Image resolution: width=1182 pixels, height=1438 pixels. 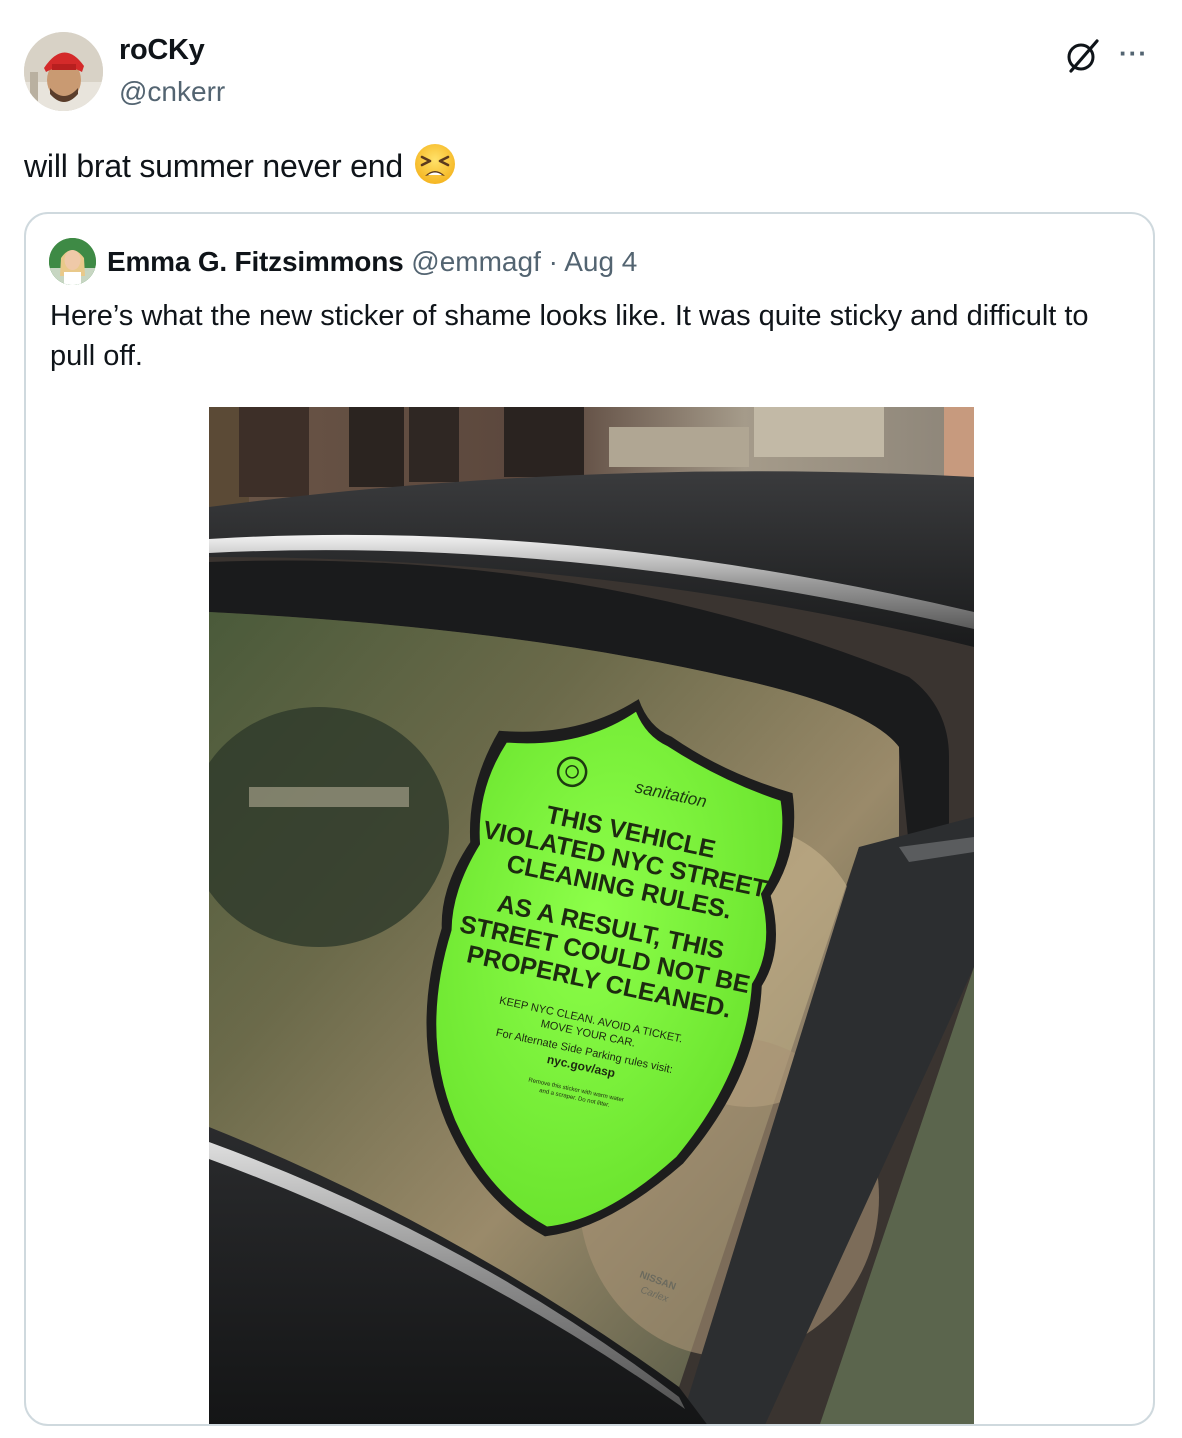 What do you see at coordinates (600, 261) in the screenshot?
I see `quoted-tweet-date: Aug 4` at bounding box center [600, 261].